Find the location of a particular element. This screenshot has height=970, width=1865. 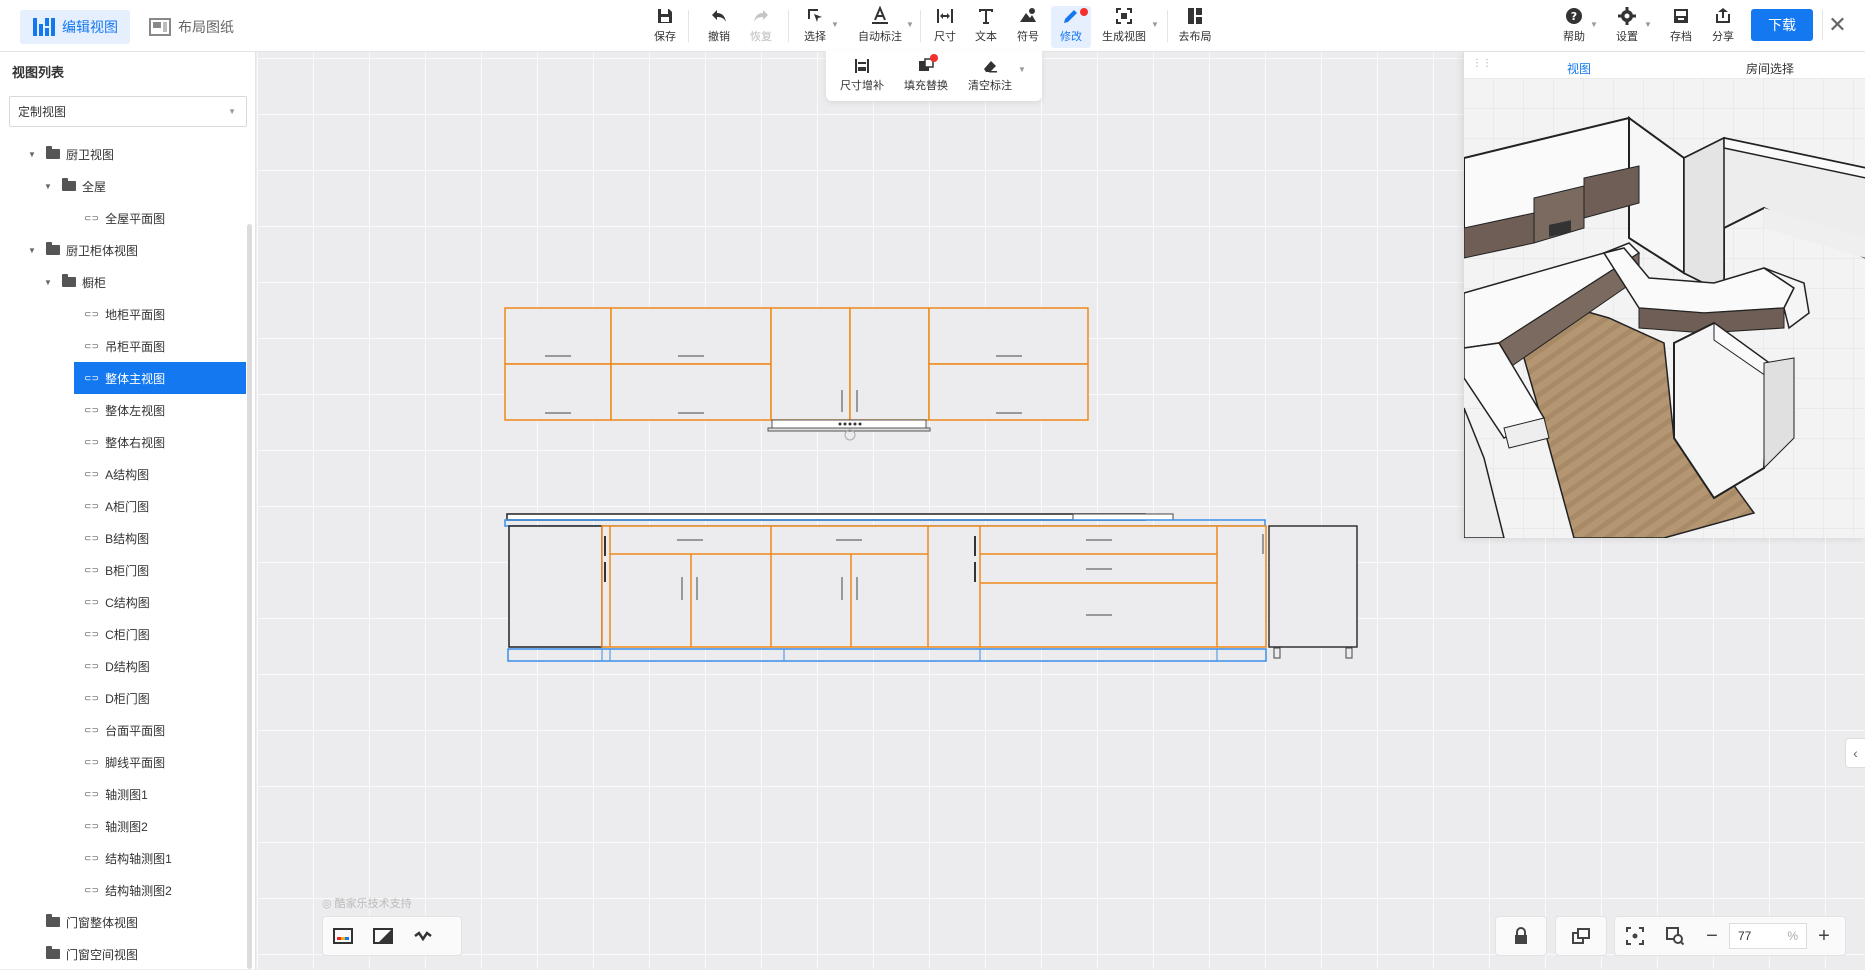

wall-cabinet-group is located at coordinates (796, 364).